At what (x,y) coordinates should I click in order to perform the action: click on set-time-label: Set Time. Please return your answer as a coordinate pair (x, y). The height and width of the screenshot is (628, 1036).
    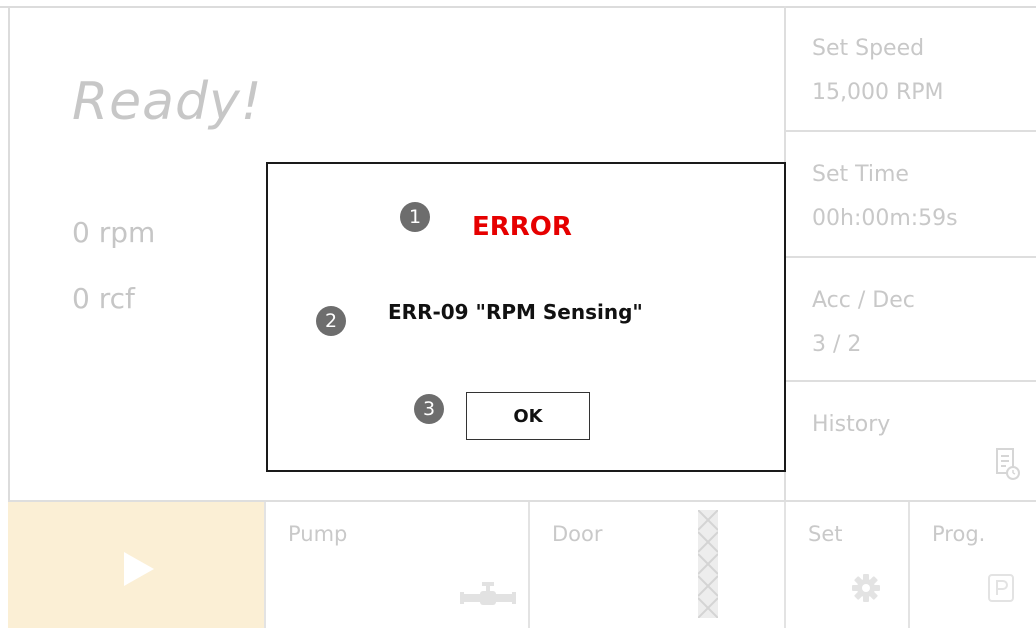
    Looking at the image, I should click on (860, 174).